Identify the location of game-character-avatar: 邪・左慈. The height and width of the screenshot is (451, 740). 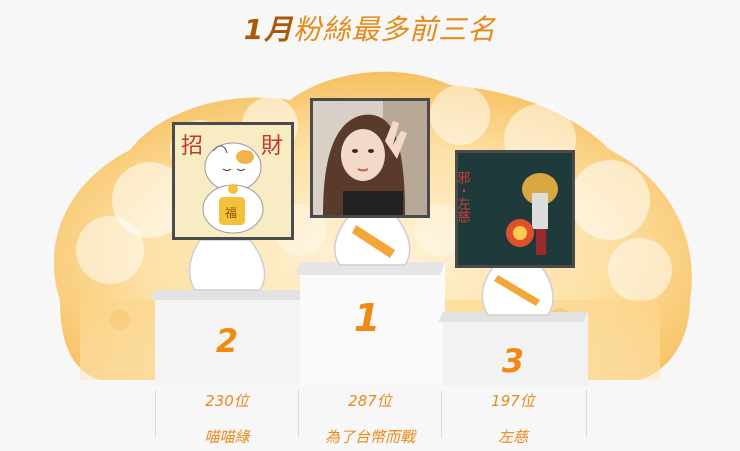
(515, 209).